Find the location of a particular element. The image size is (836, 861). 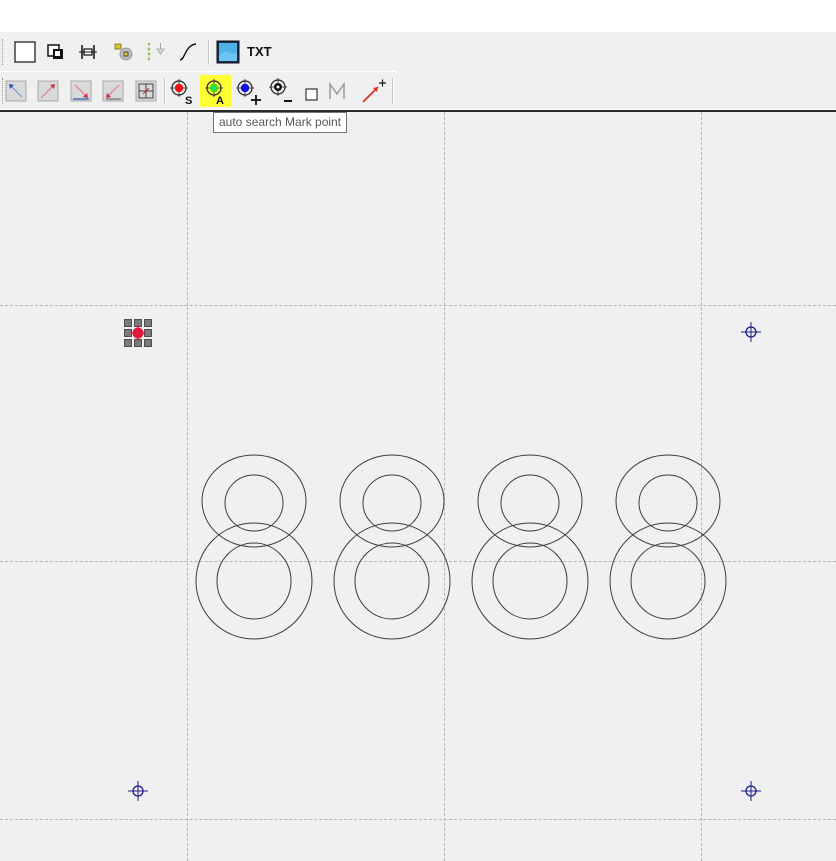

layer-order-button is located at coordinates (56, 52).